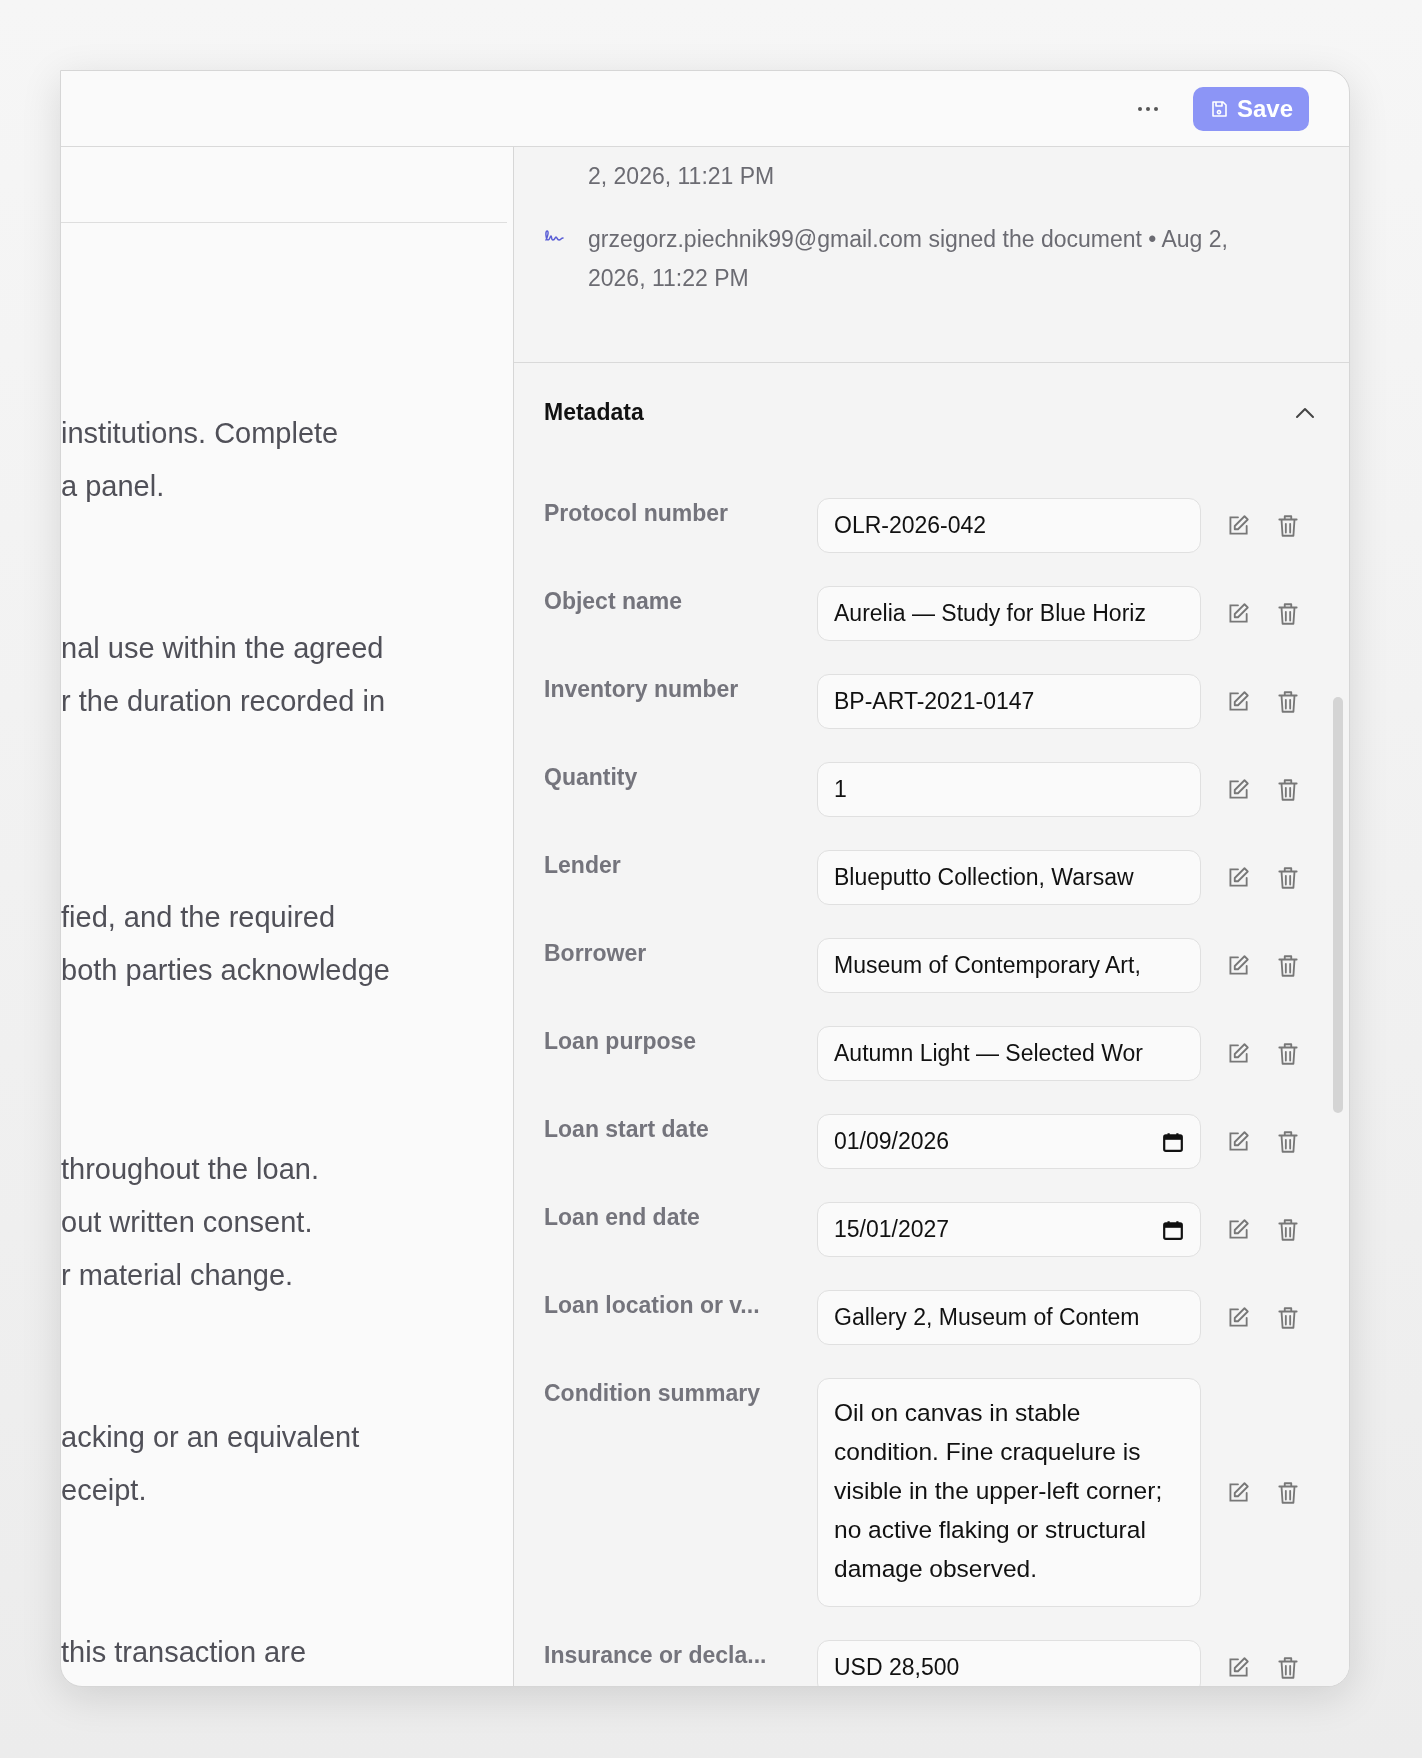 This screenshot has height=1758, width=1422. I want to click on more-icon, so click(1147, 108).